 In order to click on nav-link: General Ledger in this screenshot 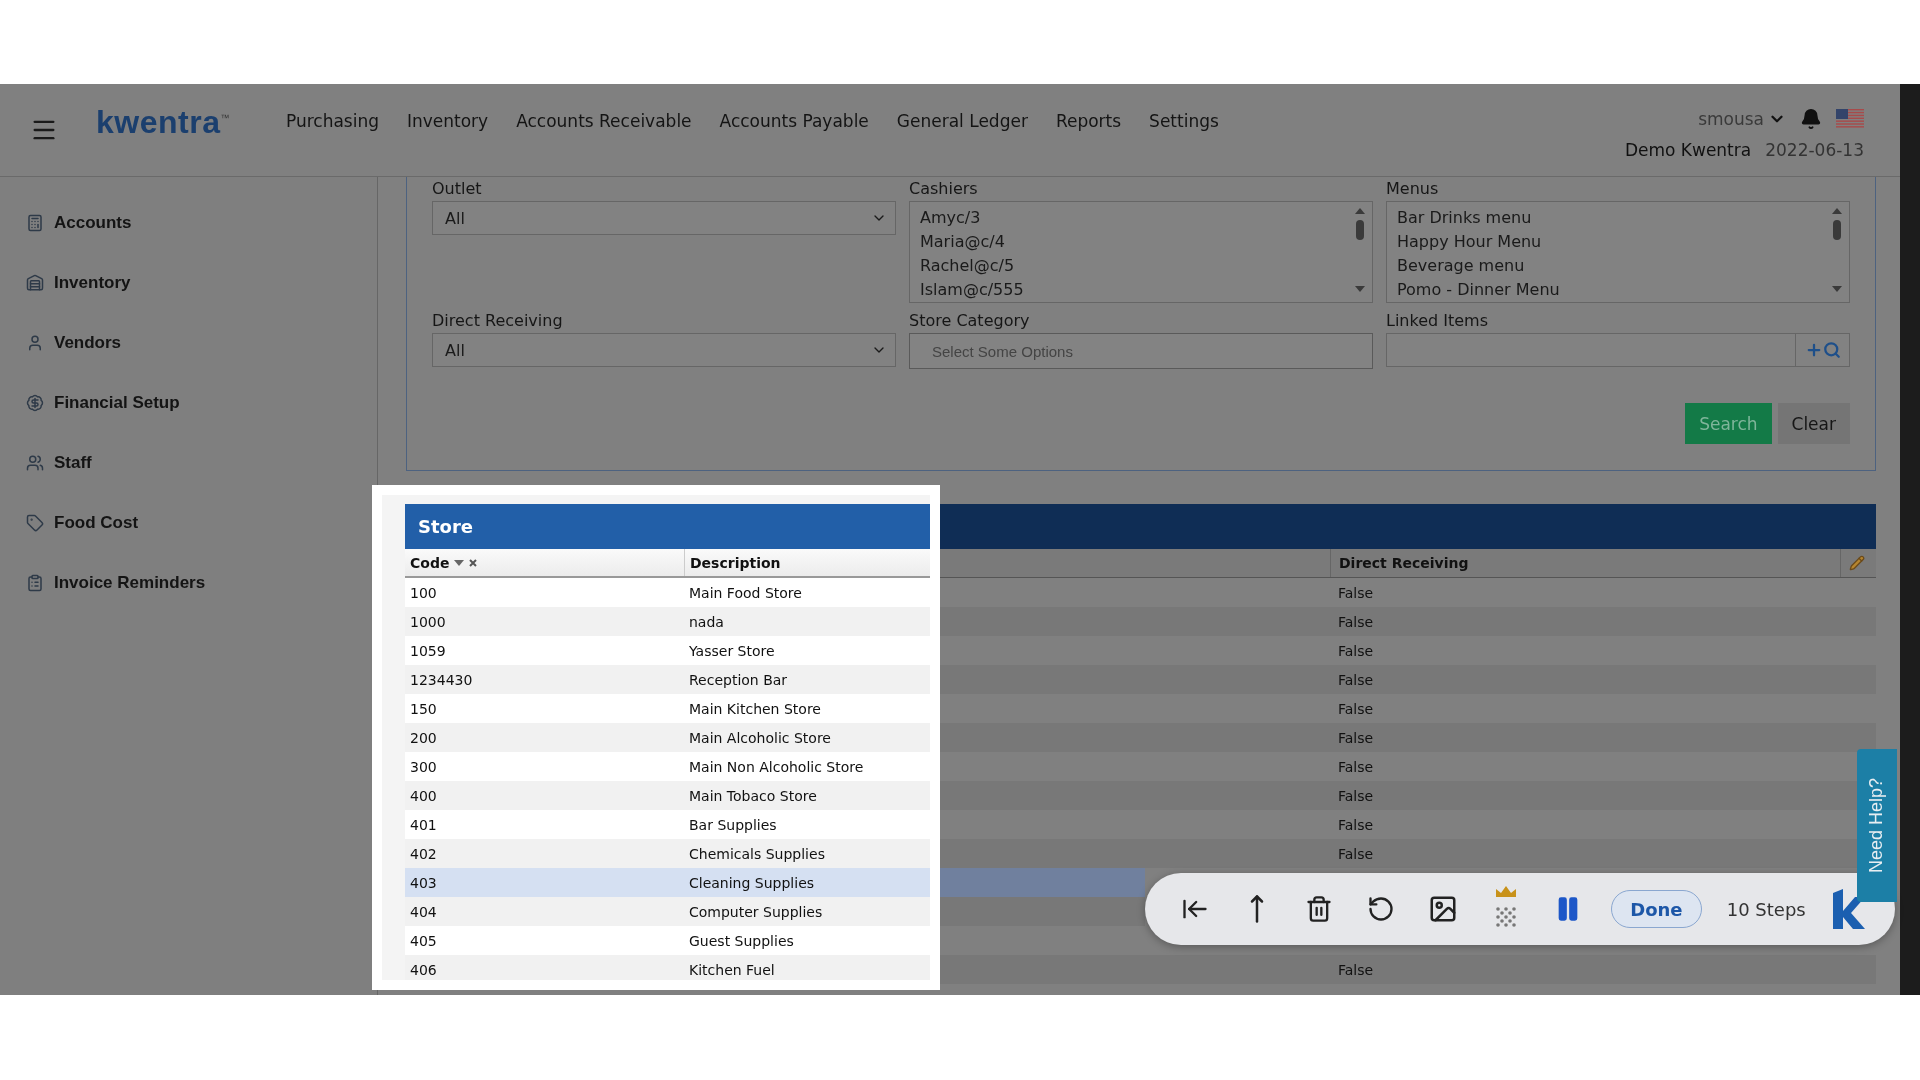, I will do `click(962, 121)`.